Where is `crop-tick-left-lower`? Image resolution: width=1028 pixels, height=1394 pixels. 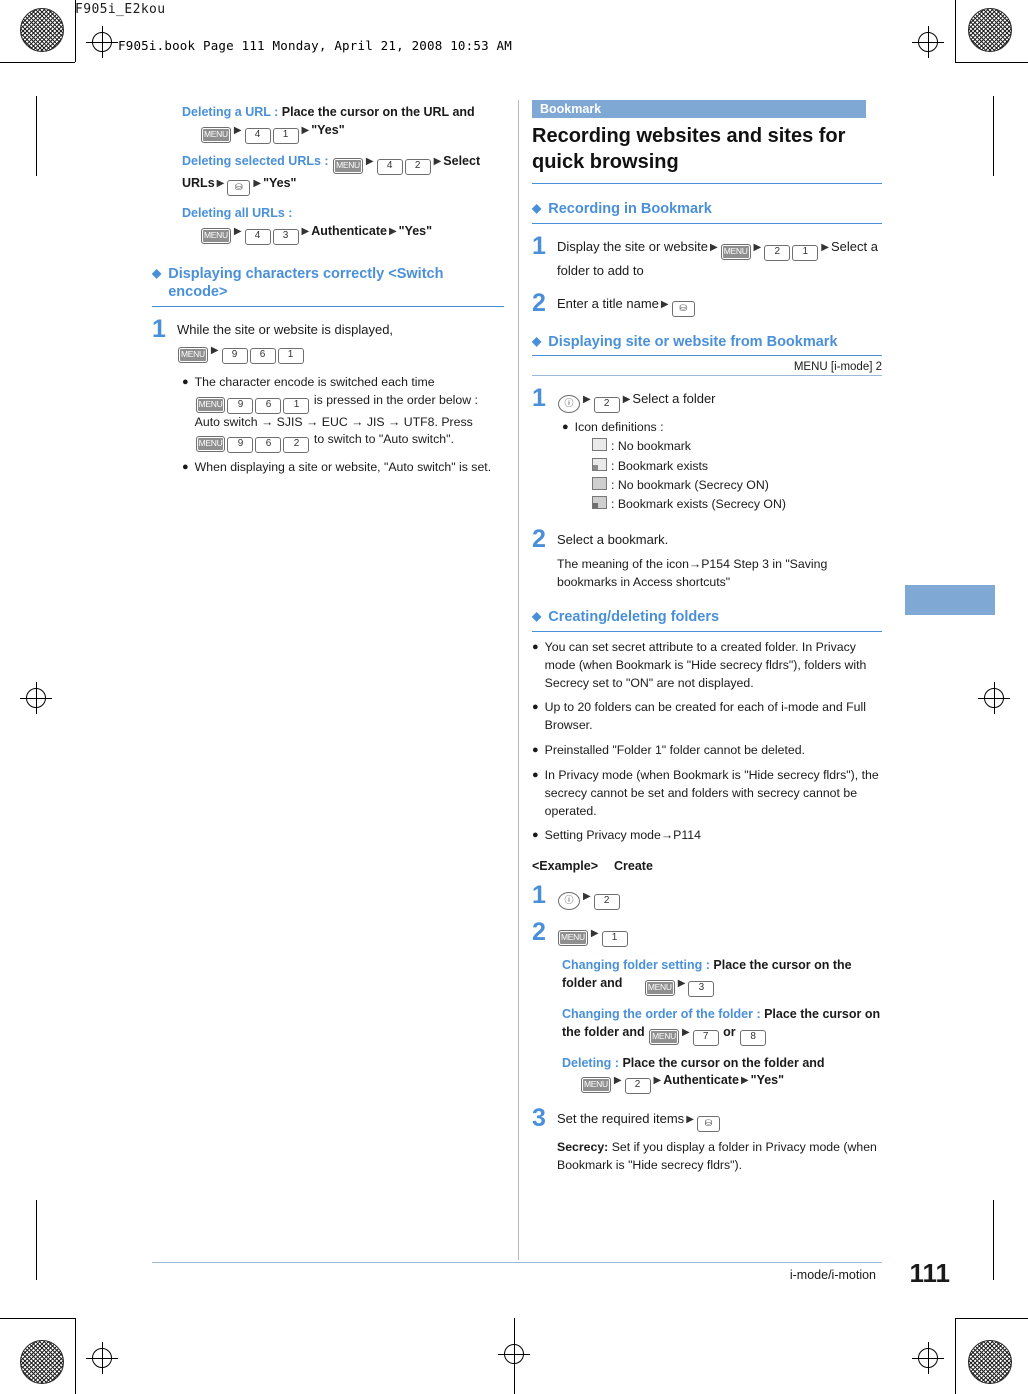 crop-tick-left-lower is located at coordinates (36, 1240).